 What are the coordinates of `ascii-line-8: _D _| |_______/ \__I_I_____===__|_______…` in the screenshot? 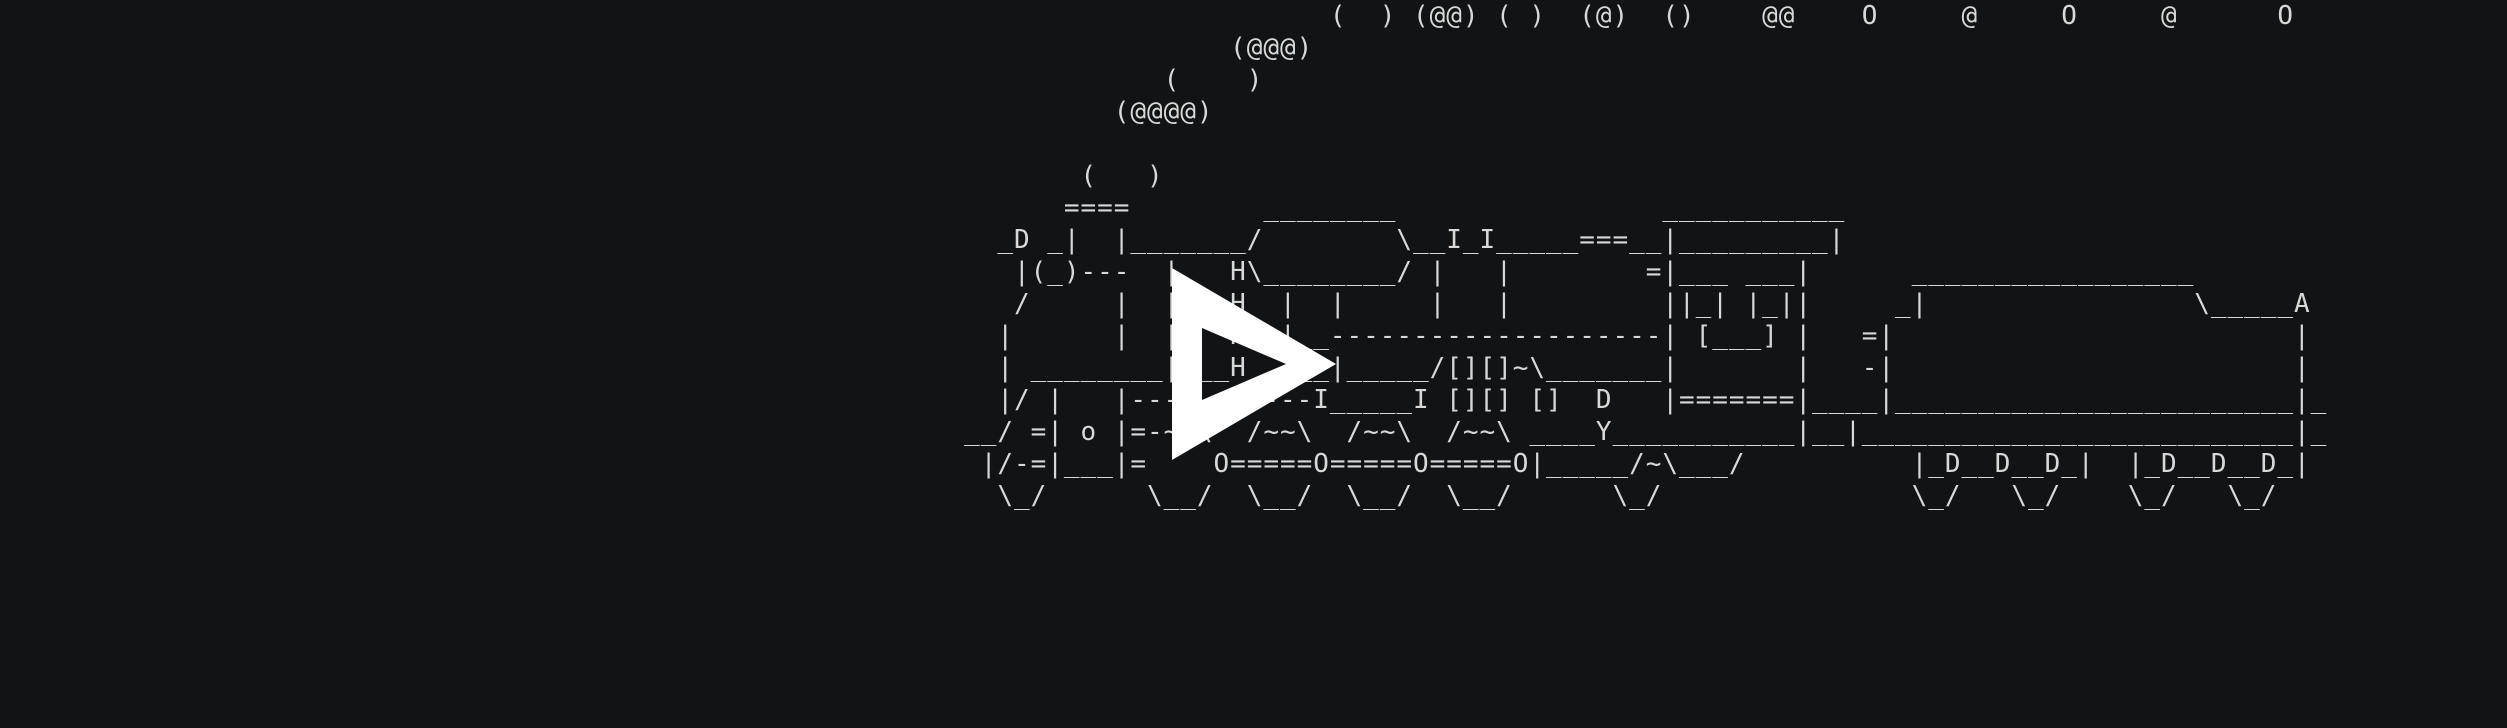 It's located at (923, 240).